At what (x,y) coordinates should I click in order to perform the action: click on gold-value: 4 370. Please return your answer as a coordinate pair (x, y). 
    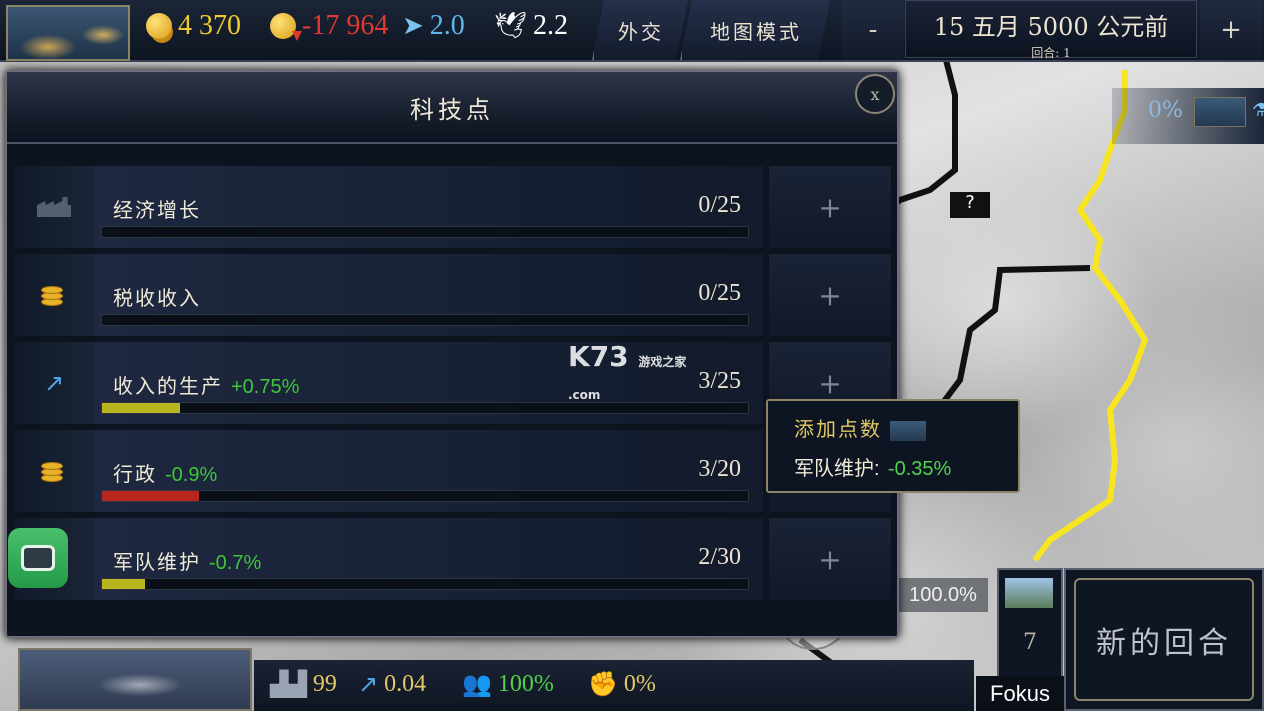
    Looking at the image, I should click on (209, 25).